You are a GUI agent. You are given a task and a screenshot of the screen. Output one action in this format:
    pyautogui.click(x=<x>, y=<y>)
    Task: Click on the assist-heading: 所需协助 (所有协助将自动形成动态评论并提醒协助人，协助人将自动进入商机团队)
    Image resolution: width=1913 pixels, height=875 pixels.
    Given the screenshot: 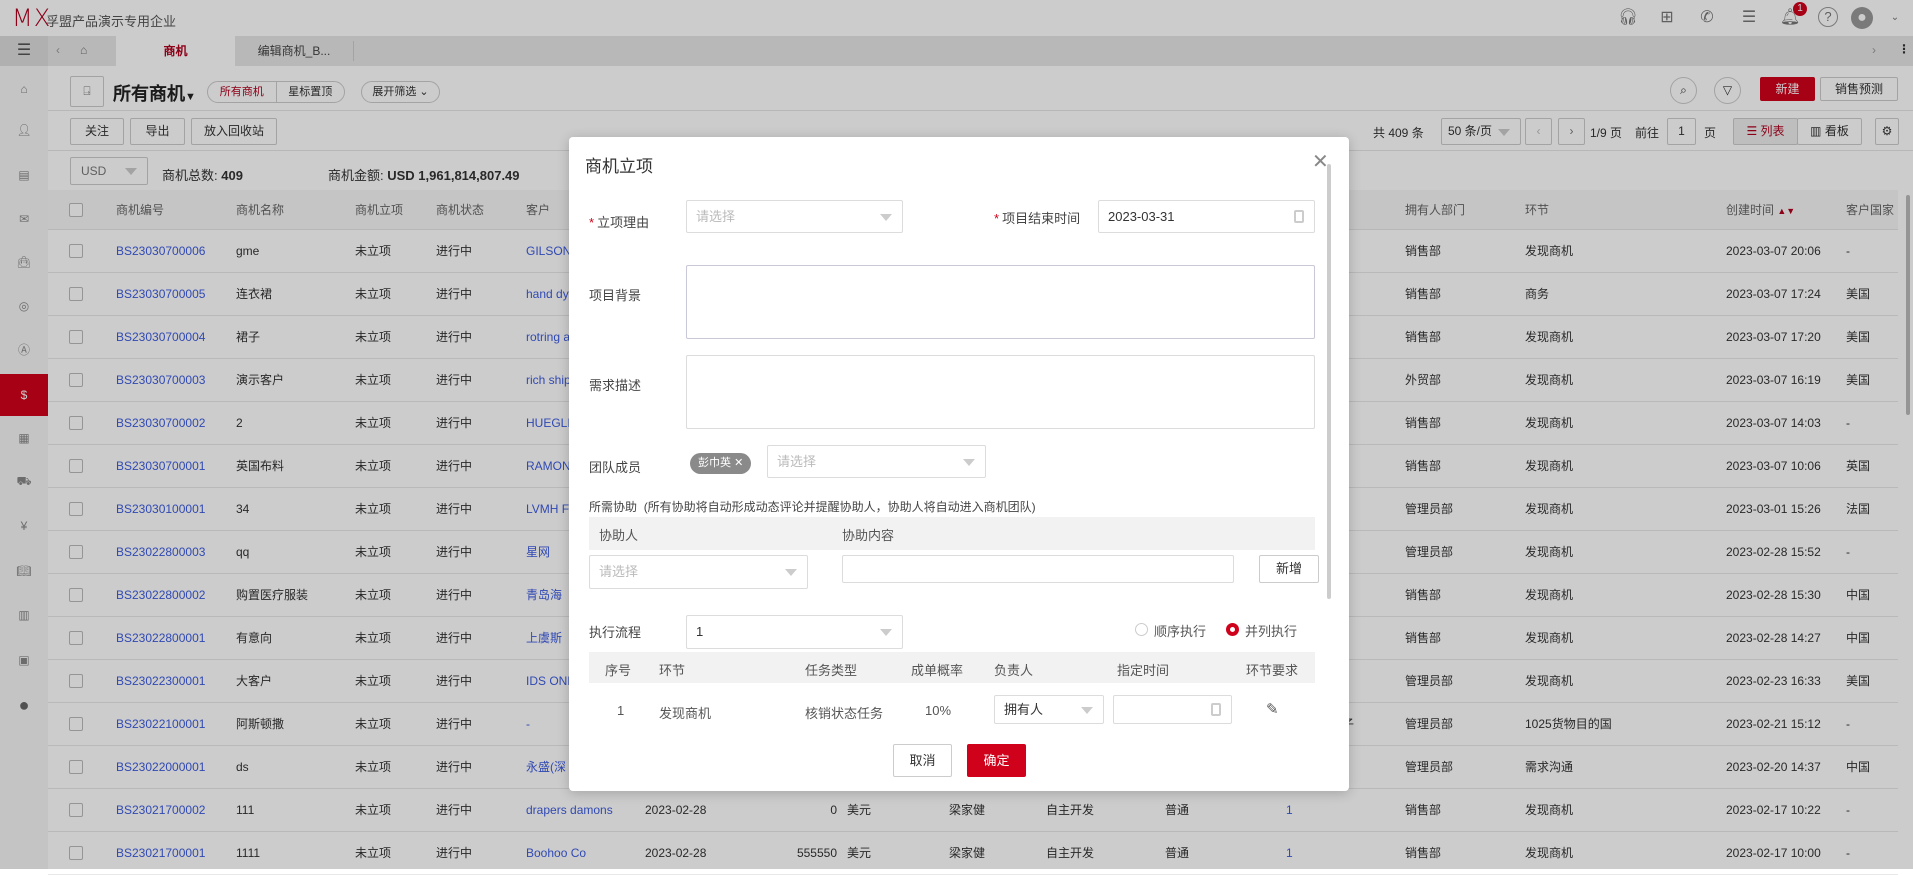 What is the action you would take?
    pyautogui.click(x=812, y=506)
    